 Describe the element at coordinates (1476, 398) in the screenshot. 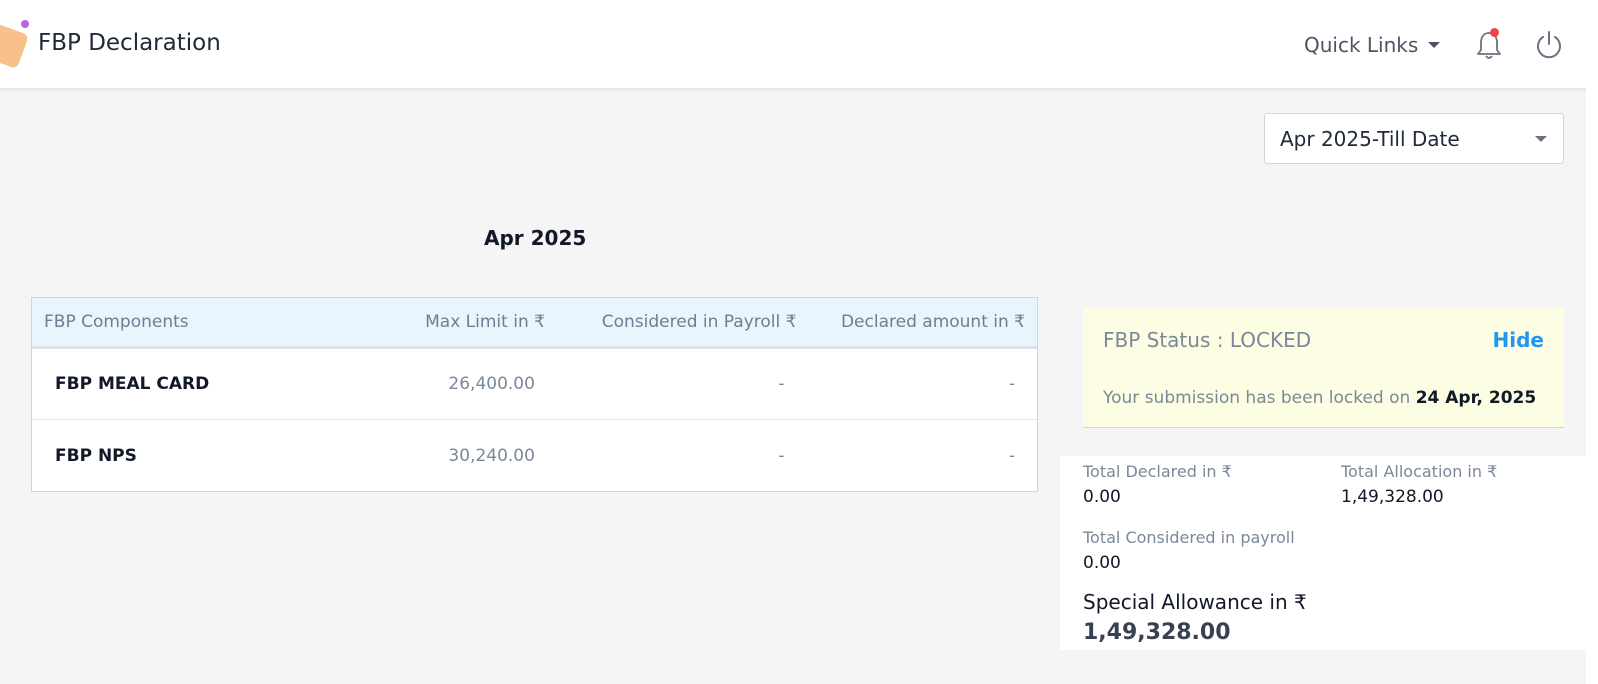

I see `status-date: 24 Apr, 2025` at that location.